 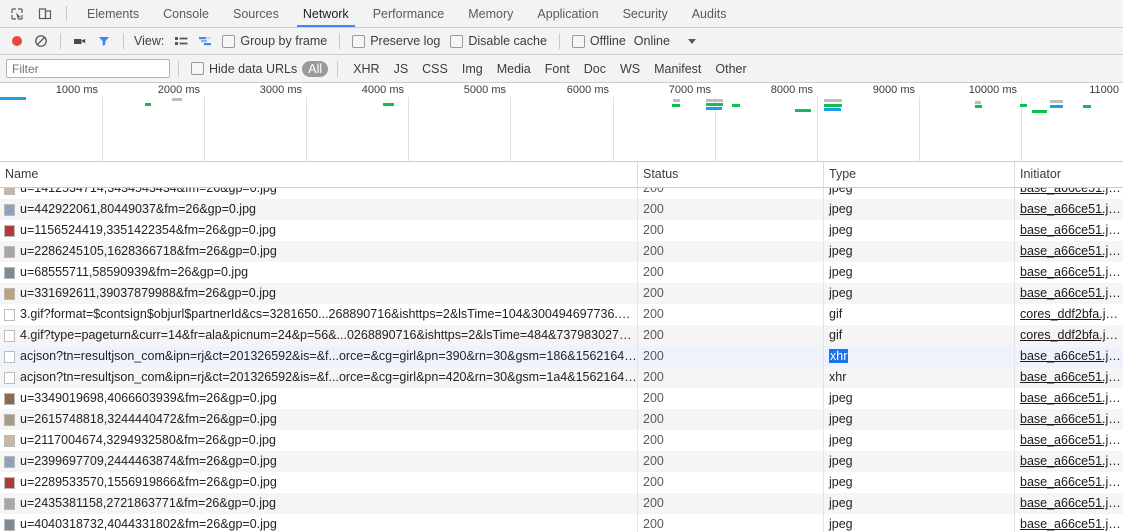 What do you see at coordinates (472, 69) in the screenshot?
I see `filter-type-img: Img` at bounding box center [472, 69].